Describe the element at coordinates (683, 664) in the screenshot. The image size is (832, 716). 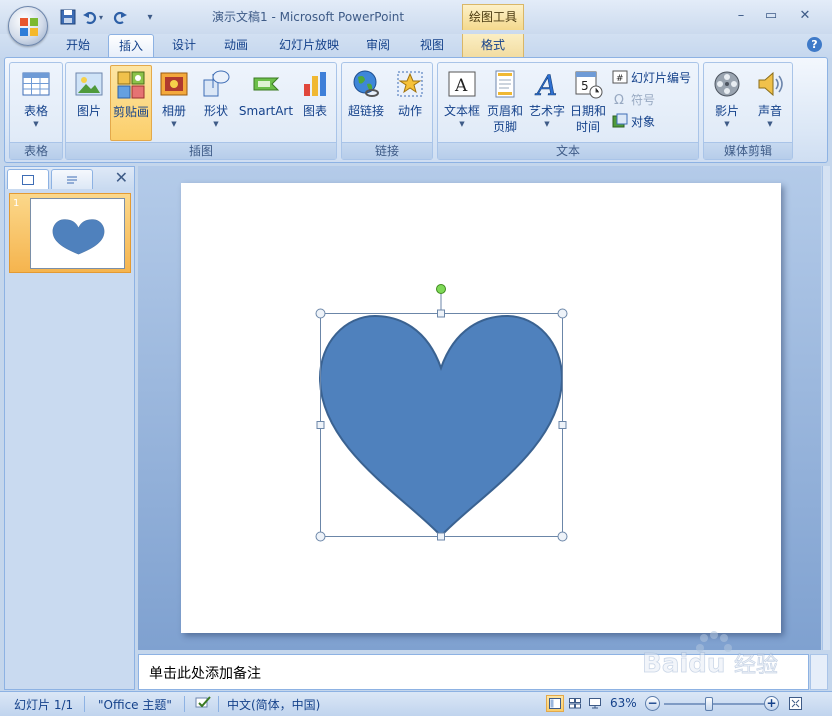
I see `svg-text: Baidu` at that location.